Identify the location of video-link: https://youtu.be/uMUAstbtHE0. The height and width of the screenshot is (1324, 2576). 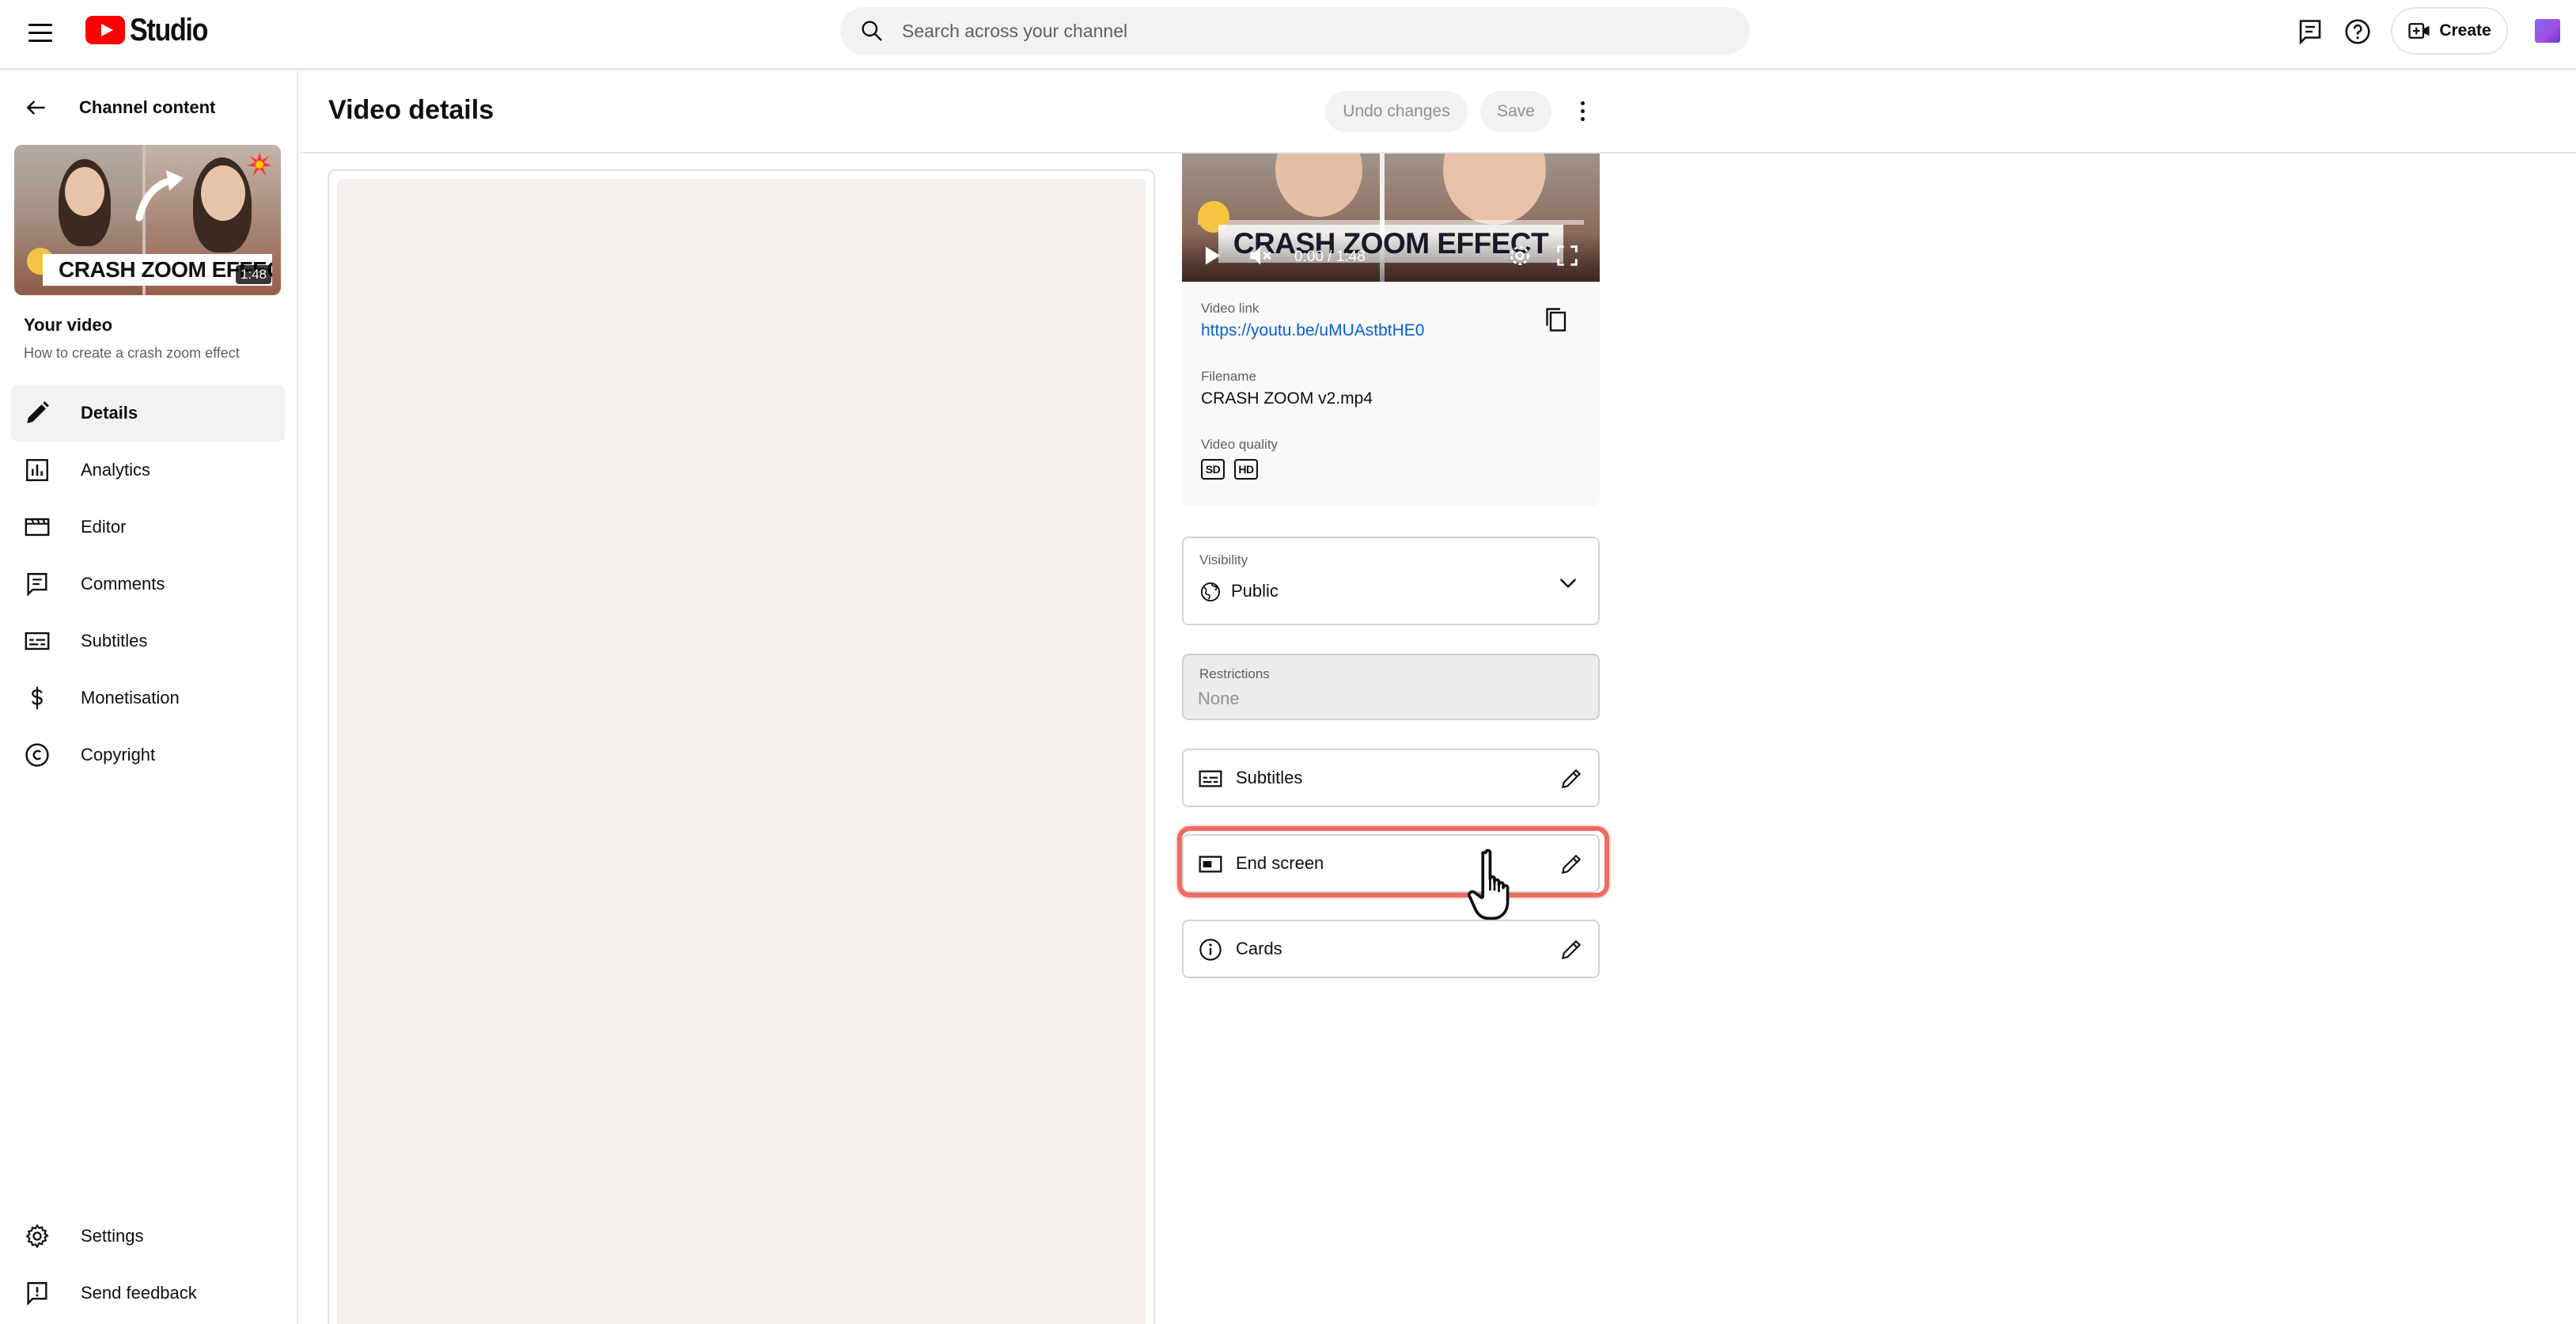
(1312, 330).